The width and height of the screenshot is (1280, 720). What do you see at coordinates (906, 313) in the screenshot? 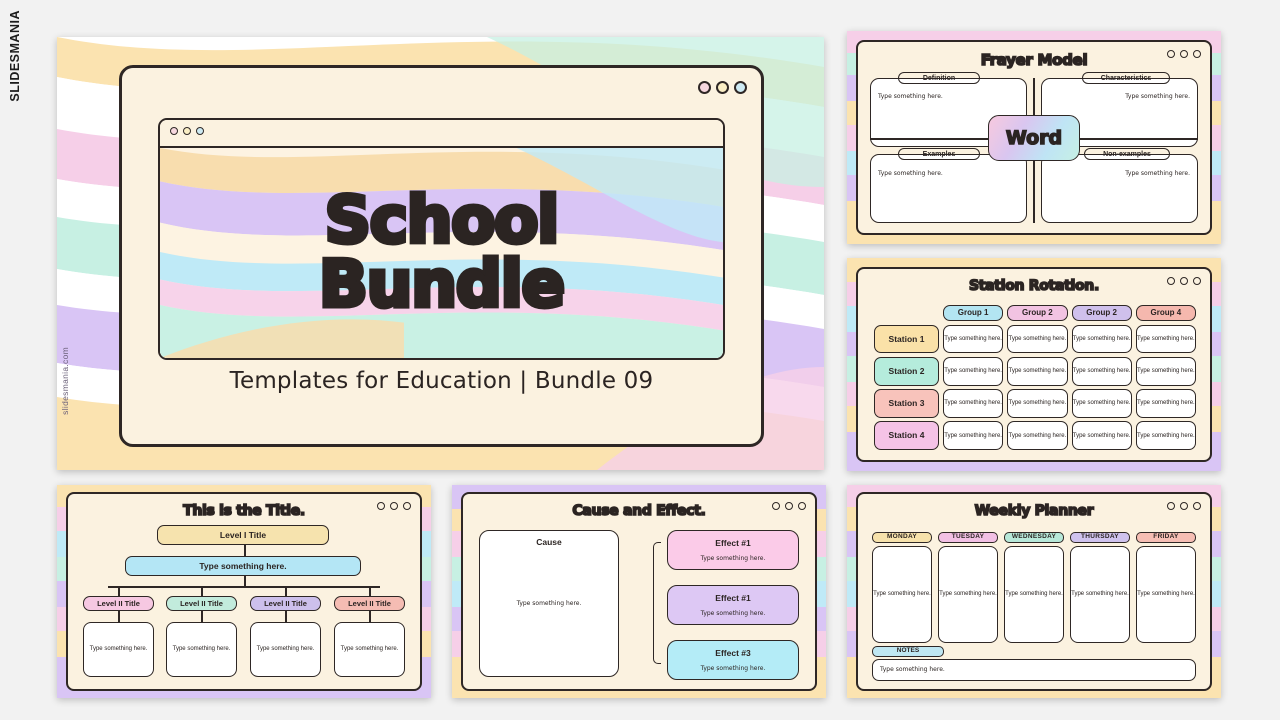
I see `header-corner-spacer` at bounding box center [906, 313].